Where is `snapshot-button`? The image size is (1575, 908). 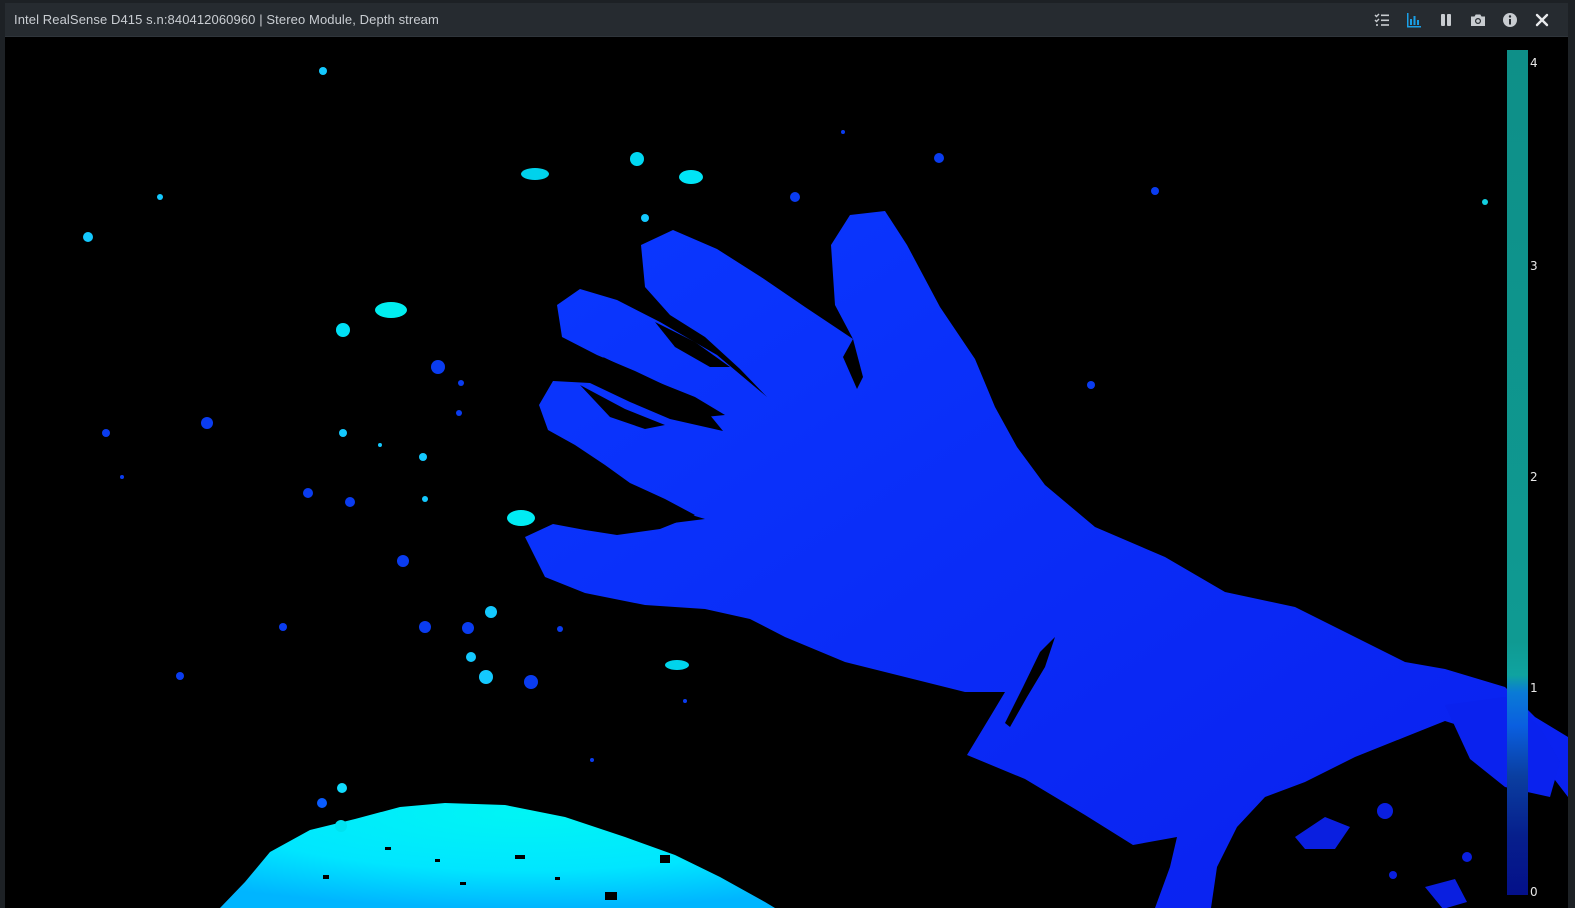
snapshot-button is located at coordinates (1478, 19).